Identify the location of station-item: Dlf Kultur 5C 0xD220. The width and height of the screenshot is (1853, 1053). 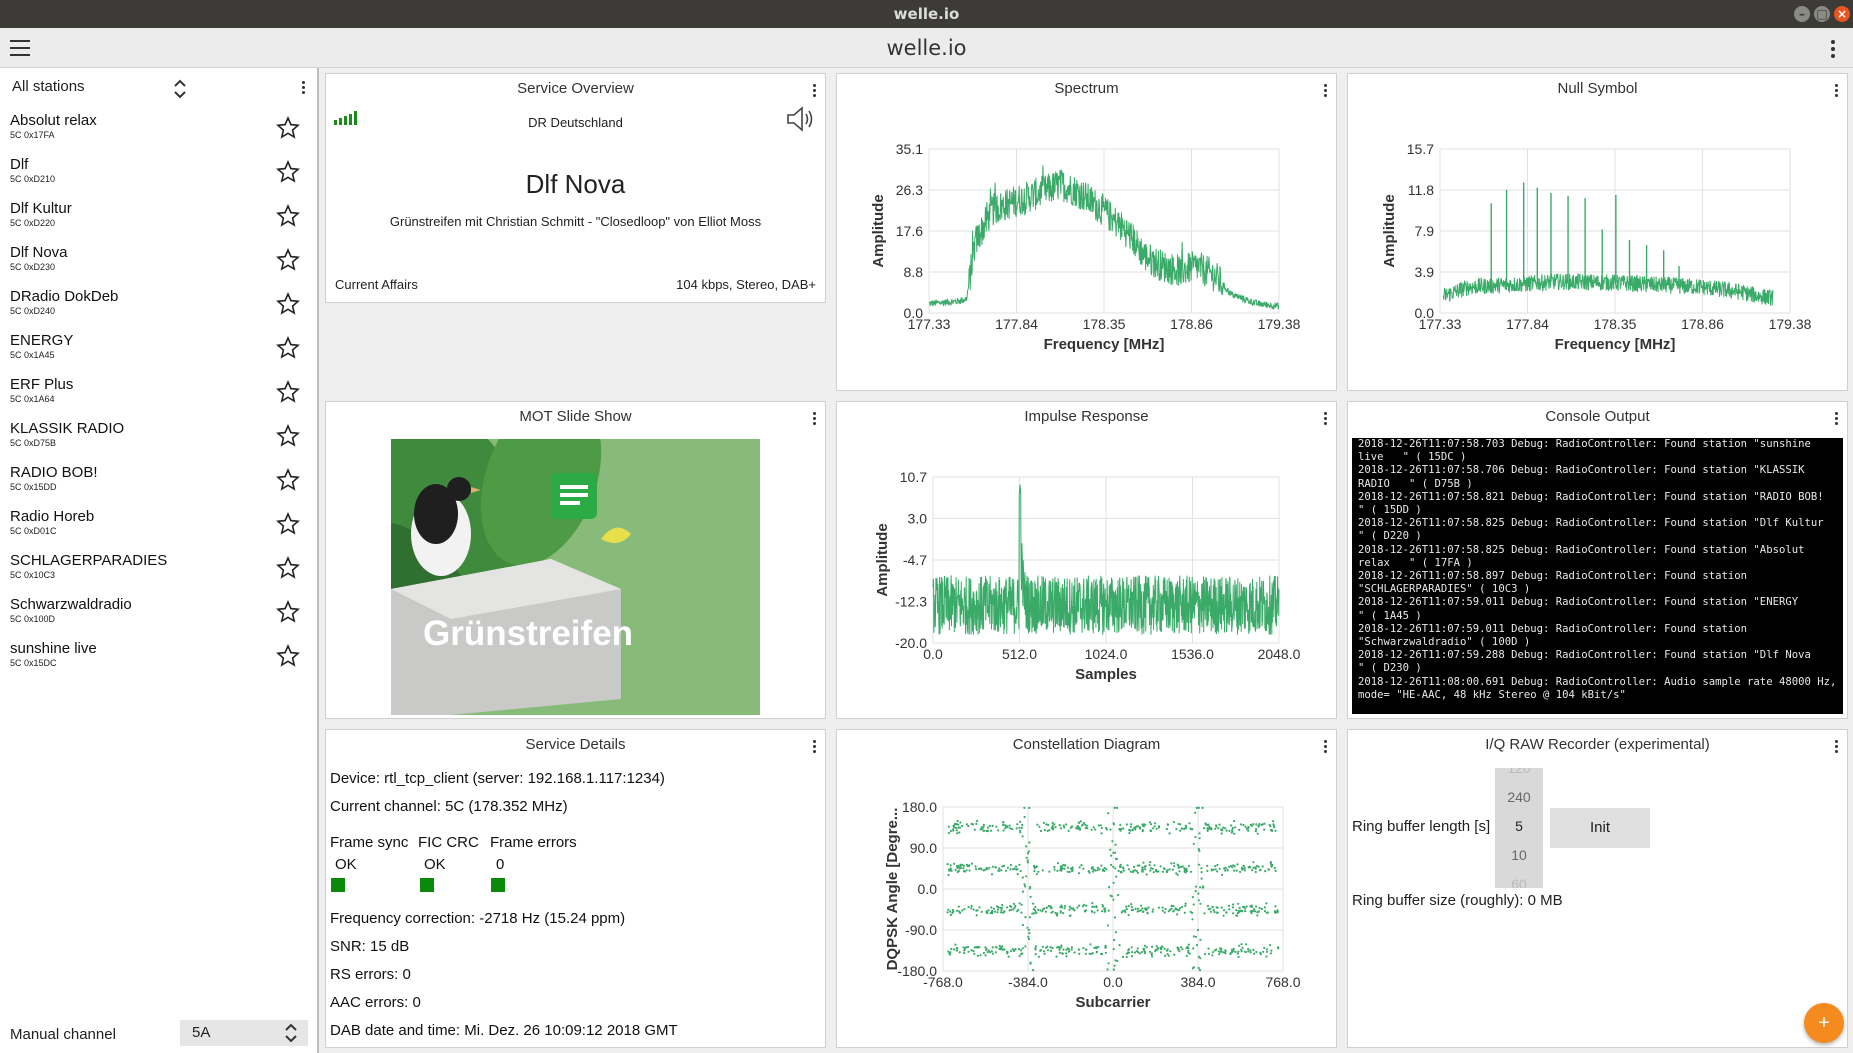
(160, 222).